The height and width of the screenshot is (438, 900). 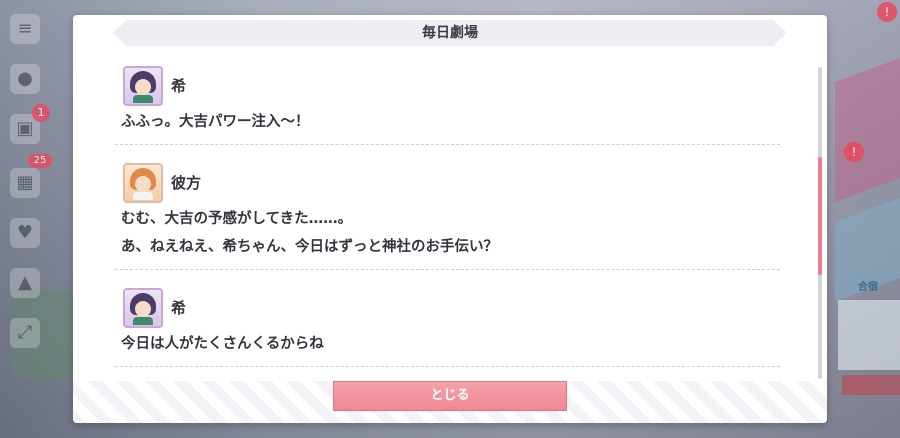 I want to click on expand-icon: ⤢, so click(x=25, y=333).